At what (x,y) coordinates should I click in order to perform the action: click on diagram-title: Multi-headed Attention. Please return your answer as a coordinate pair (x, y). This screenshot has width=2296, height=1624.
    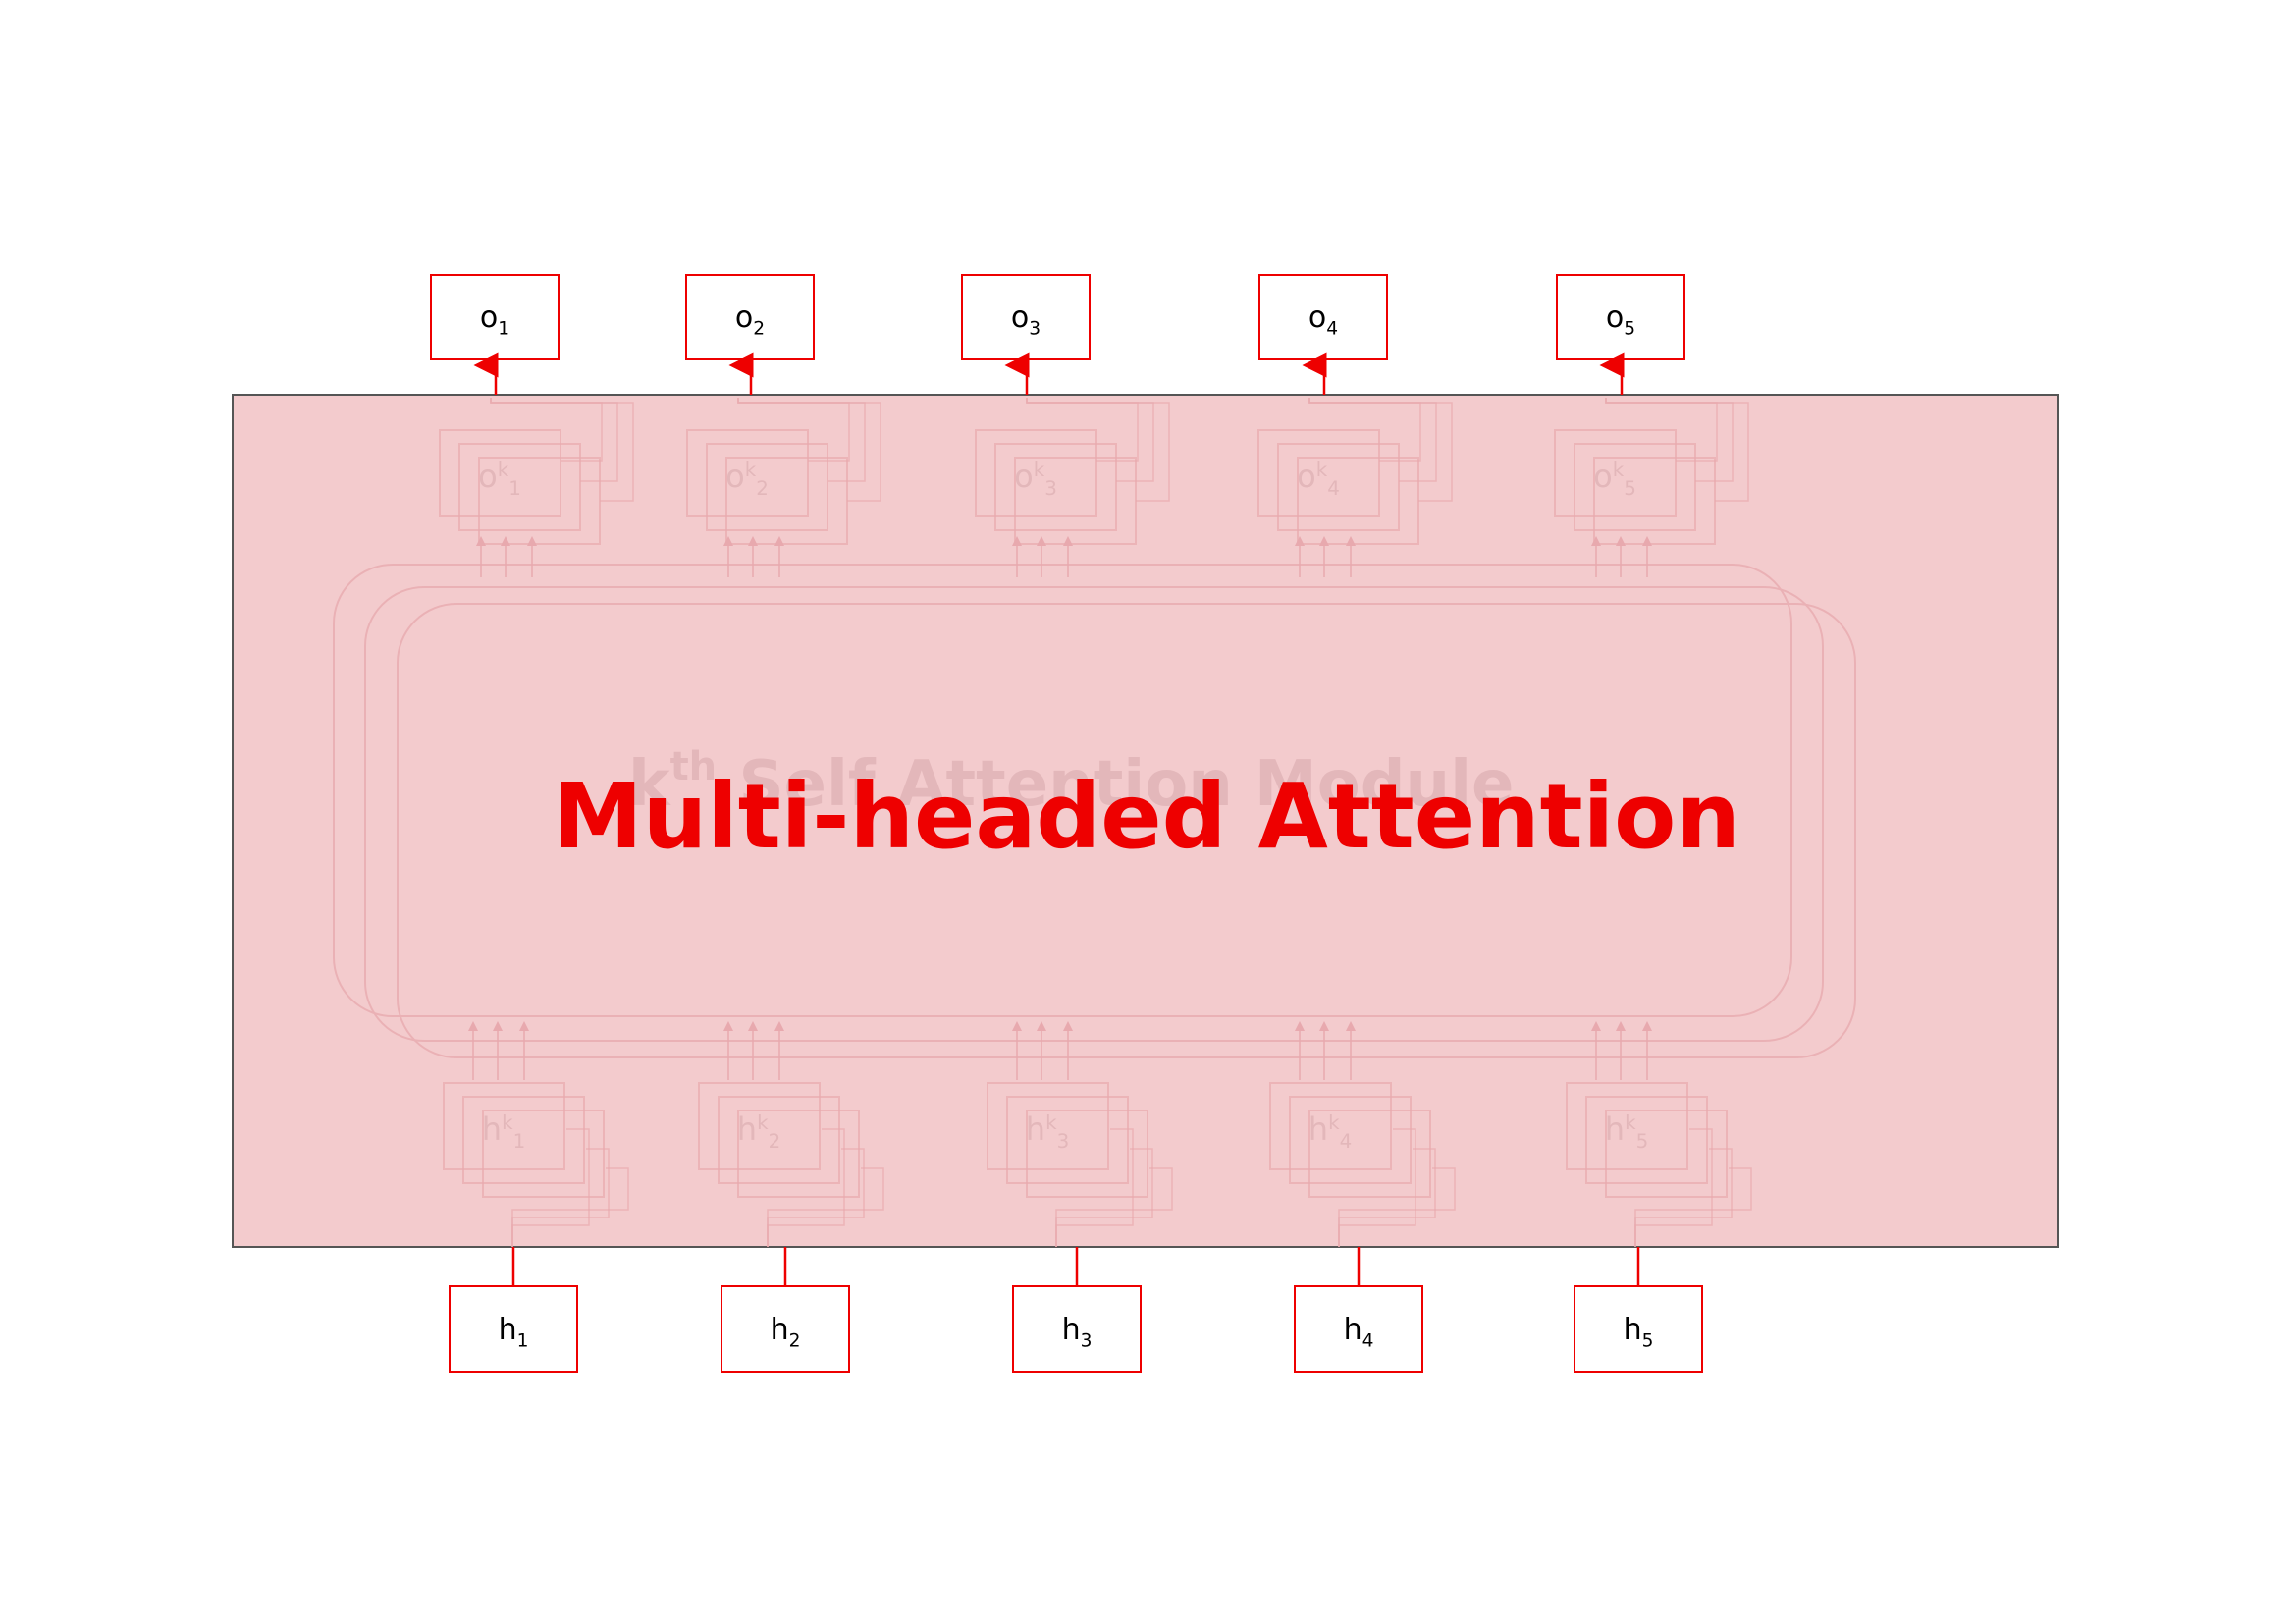
    Looking at the image, I should click on (1146, 816).